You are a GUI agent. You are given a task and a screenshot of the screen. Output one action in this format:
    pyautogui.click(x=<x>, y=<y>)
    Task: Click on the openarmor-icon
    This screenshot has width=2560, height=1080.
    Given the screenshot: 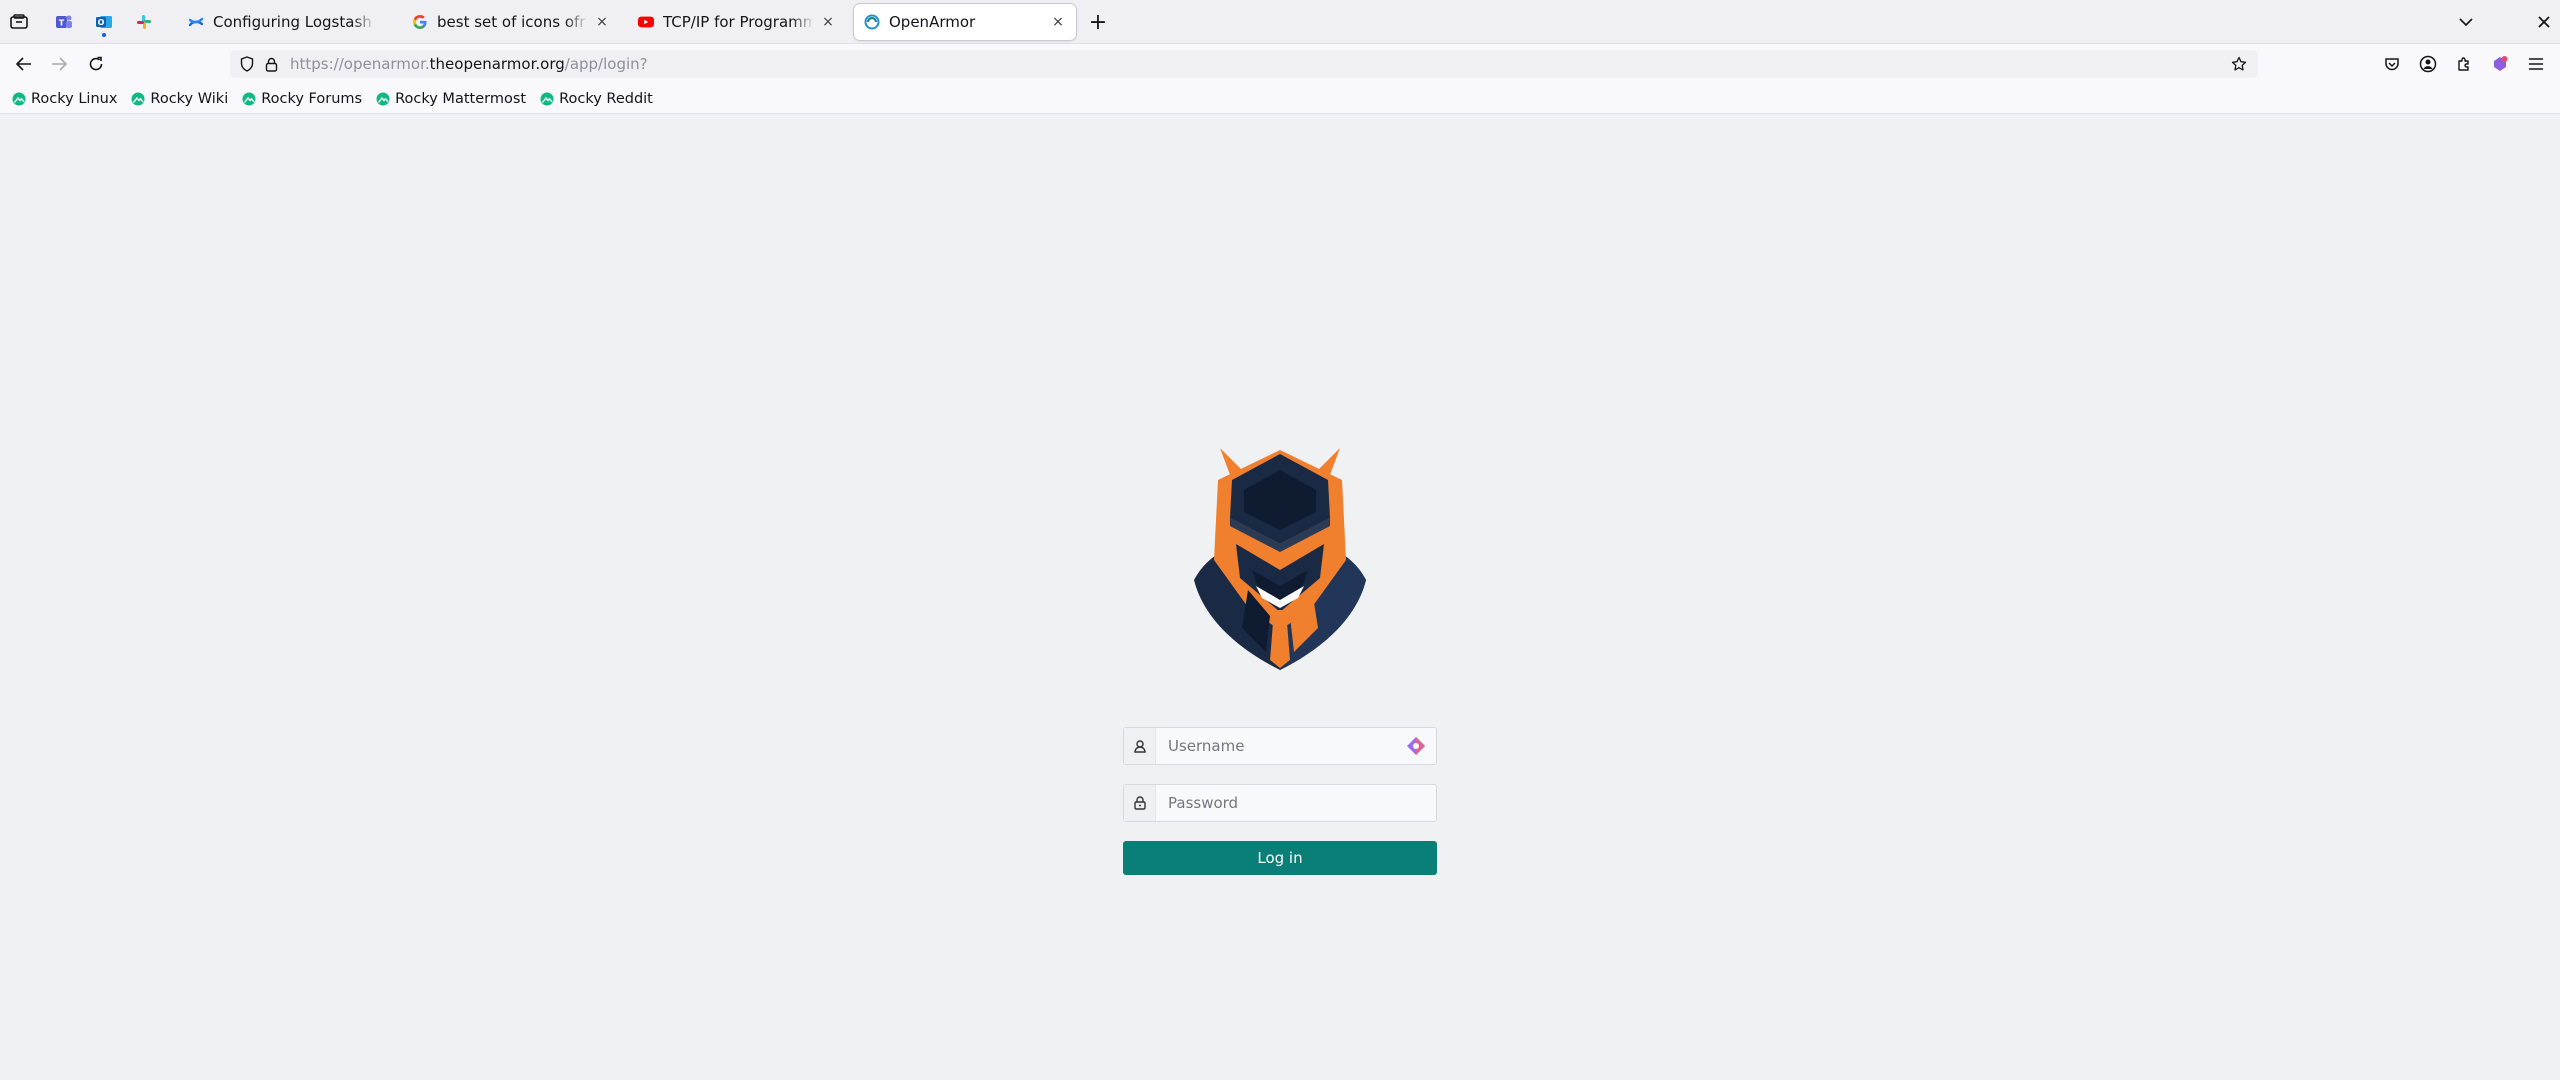 What is the action you would take?
    pyautogui.click(x=872, y=22)
    